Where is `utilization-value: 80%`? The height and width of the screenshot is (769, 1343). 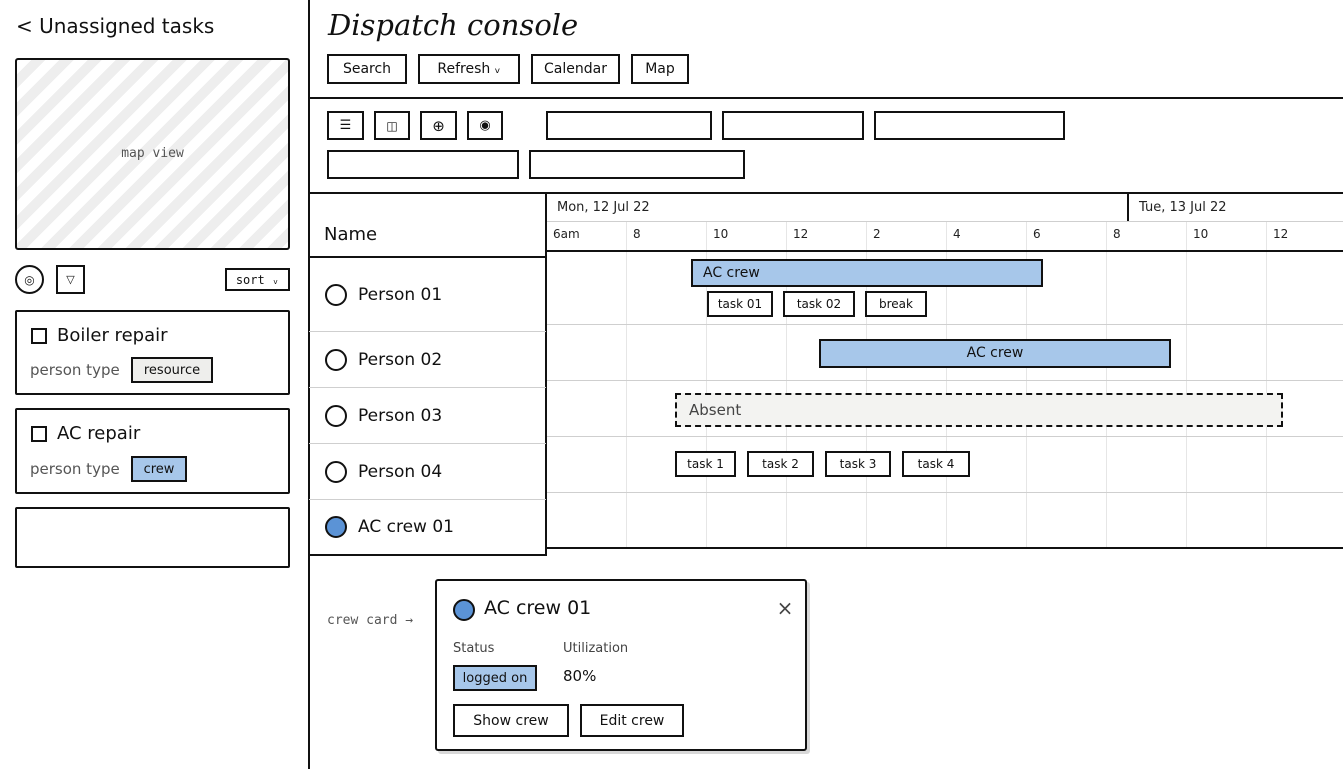 utilization-value: 80% is located at coordinates (580, 676).